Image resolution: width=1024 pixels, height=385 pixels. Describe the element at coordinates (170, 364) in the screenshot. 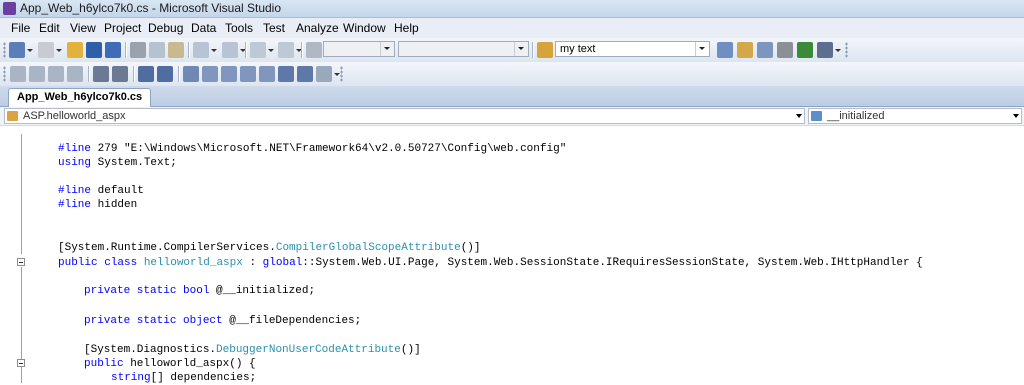

I see `code-line: public helloworld_aspx() {` at that location.